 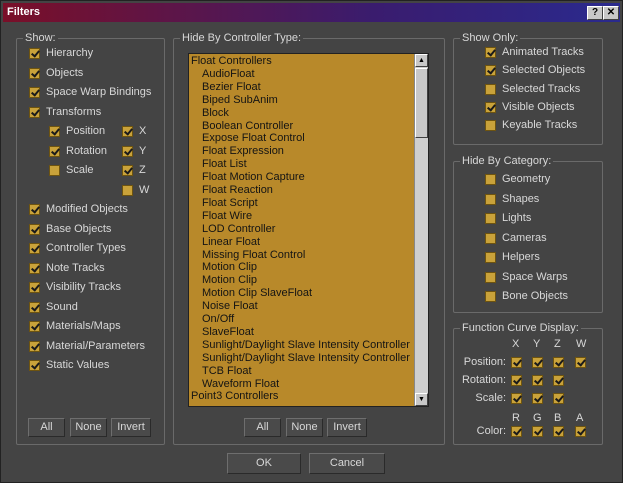 I want to click on controller-list-item: Float Expression, so click(x=243, y=151).